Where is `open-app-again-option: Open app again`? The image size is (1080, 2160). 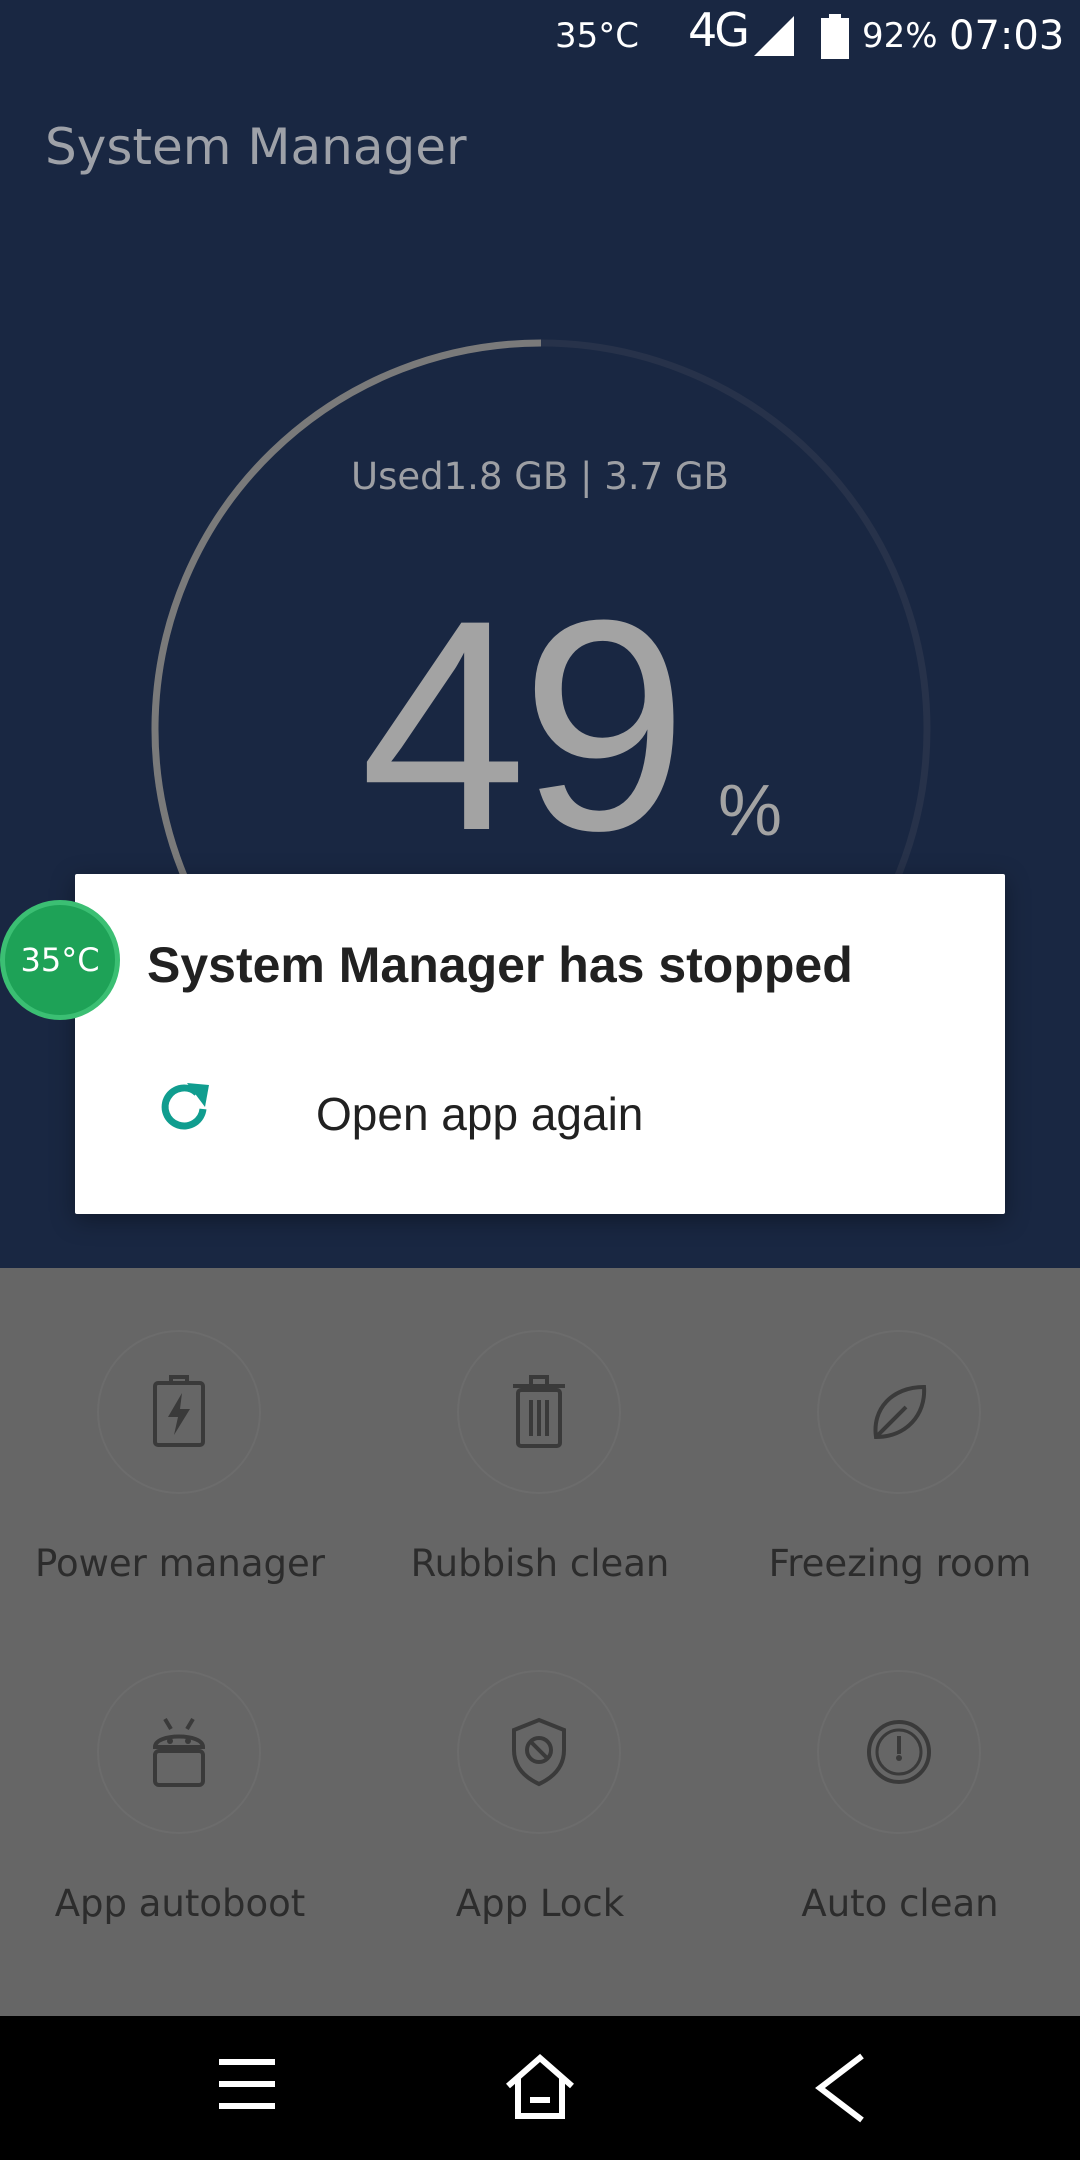 open-app-again-option: Open app again is located at coordinates (540, 1139).